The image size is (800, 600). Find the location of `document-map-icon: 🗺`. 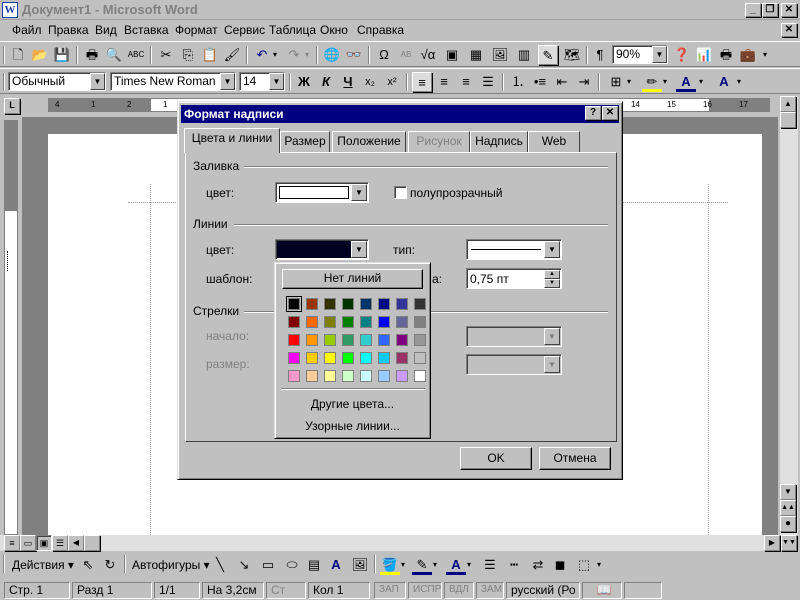

document-map-icon: 🗺 is located at coordinates (572, 55).